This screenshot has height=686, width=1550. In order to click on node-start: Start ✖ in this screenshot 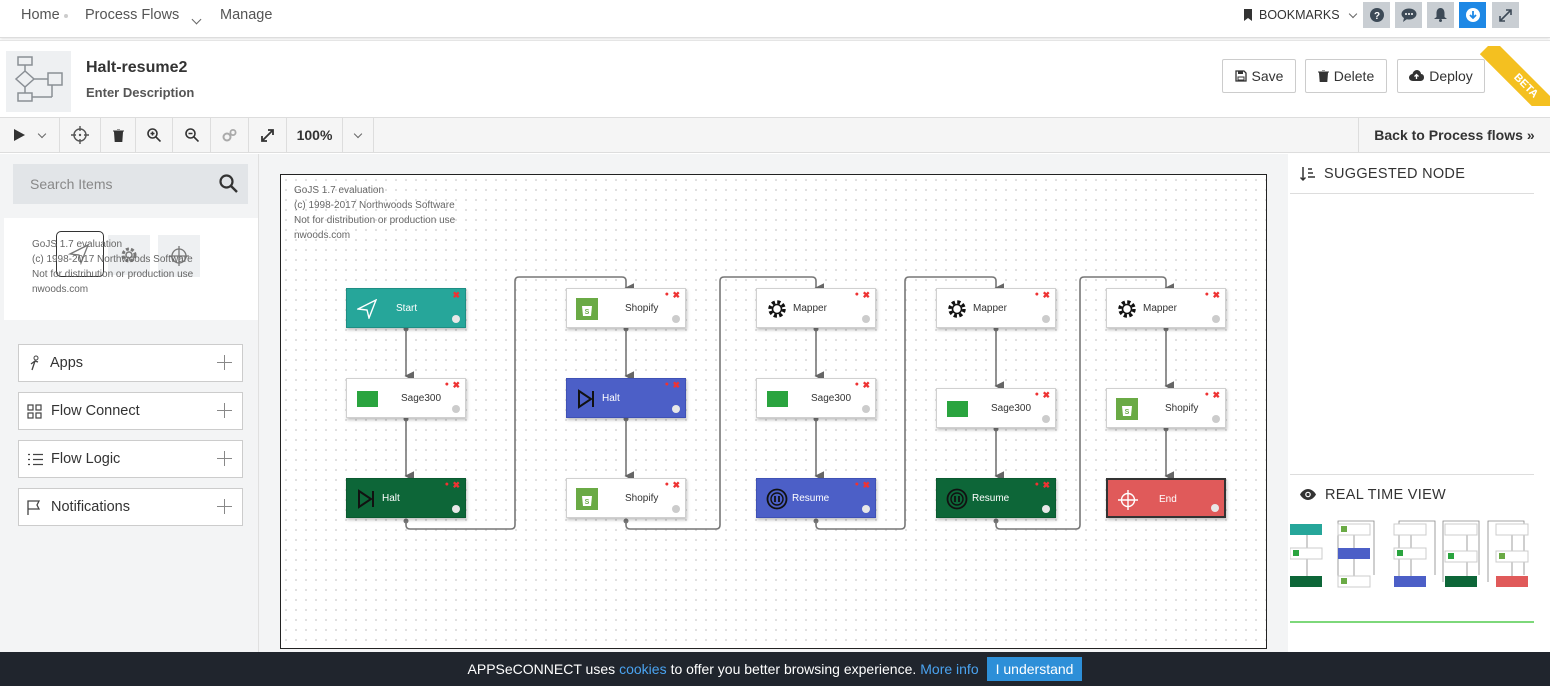, I will do `click(406, 308)`.